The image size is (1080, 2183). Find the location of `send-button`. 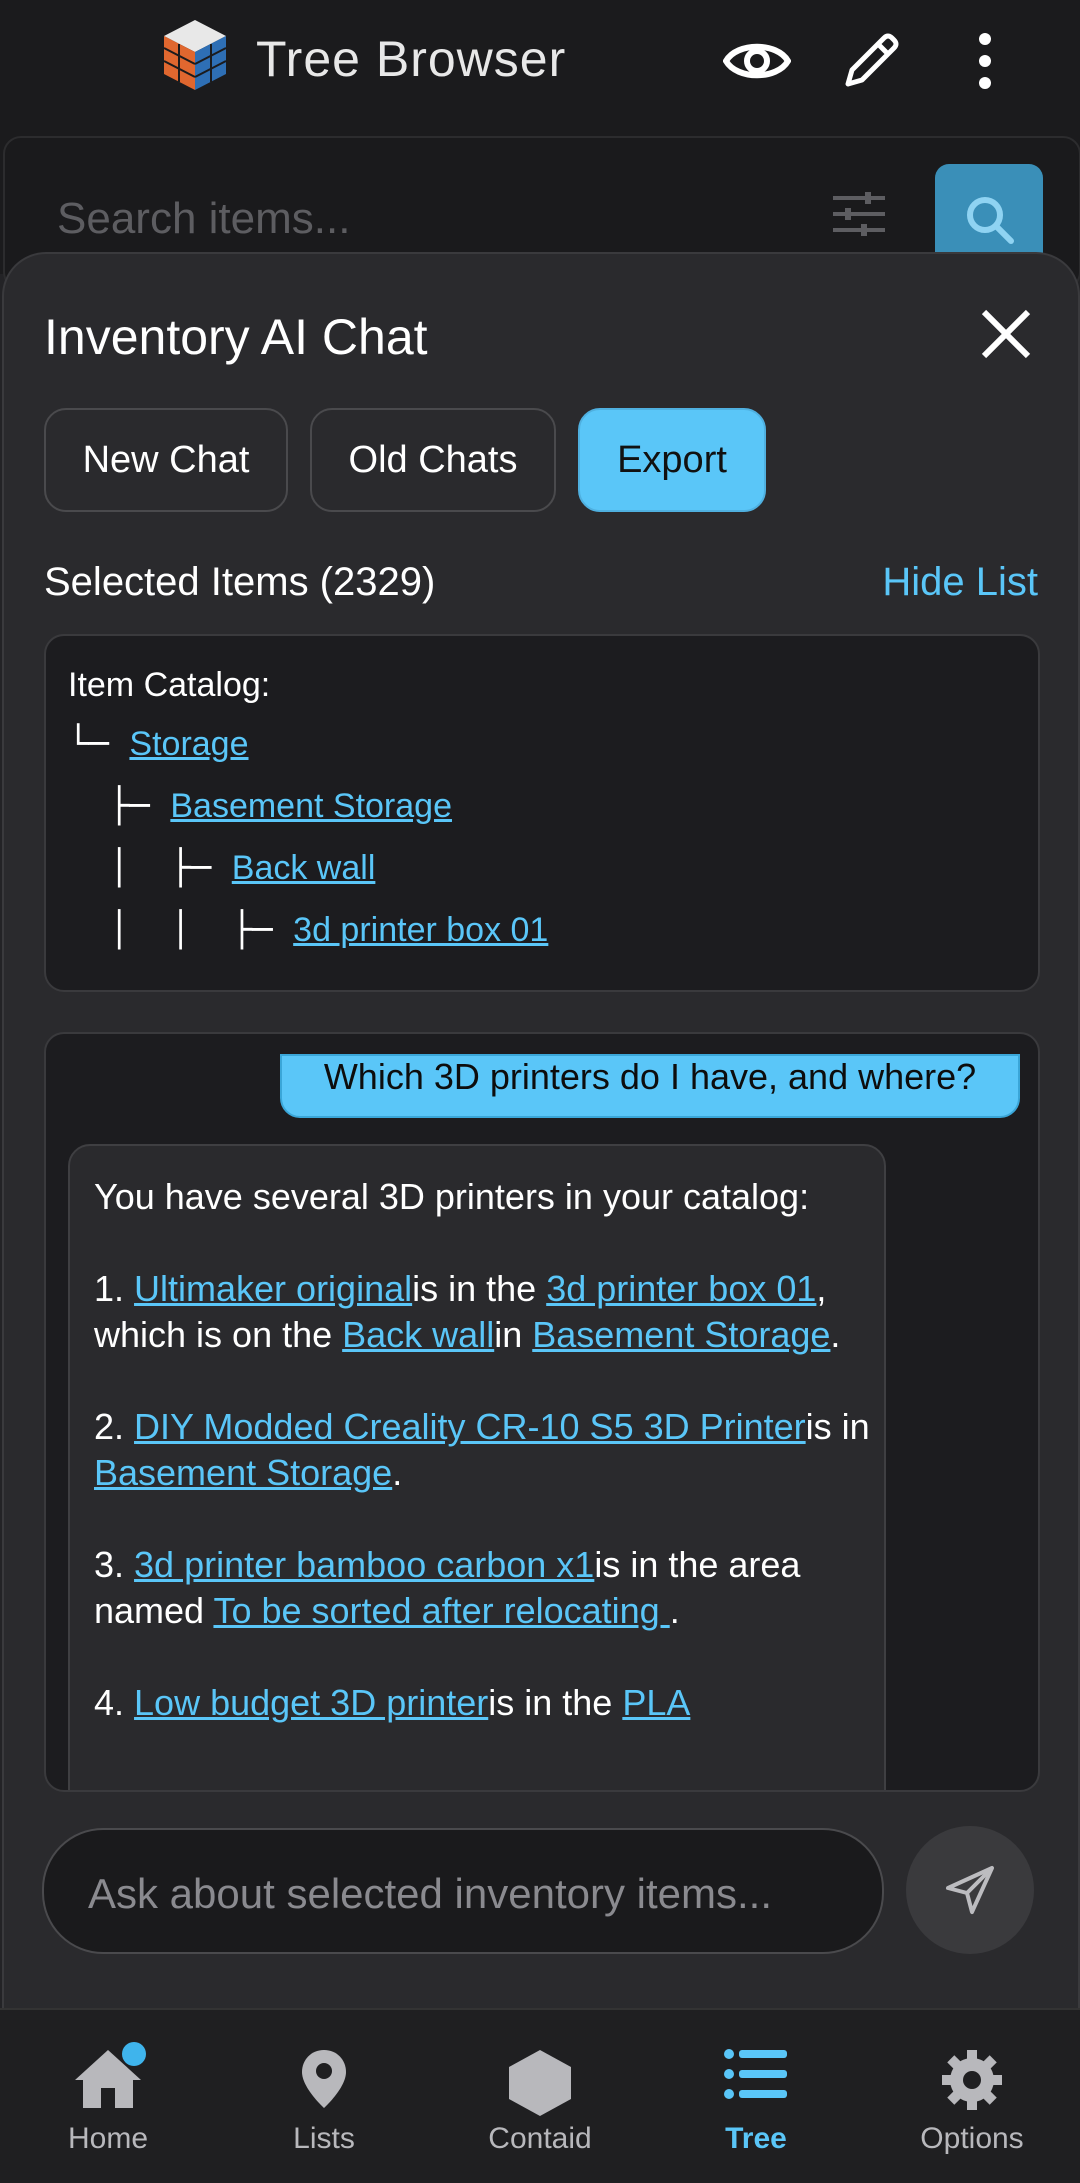

send-button is located at coordinates (970, 1890).